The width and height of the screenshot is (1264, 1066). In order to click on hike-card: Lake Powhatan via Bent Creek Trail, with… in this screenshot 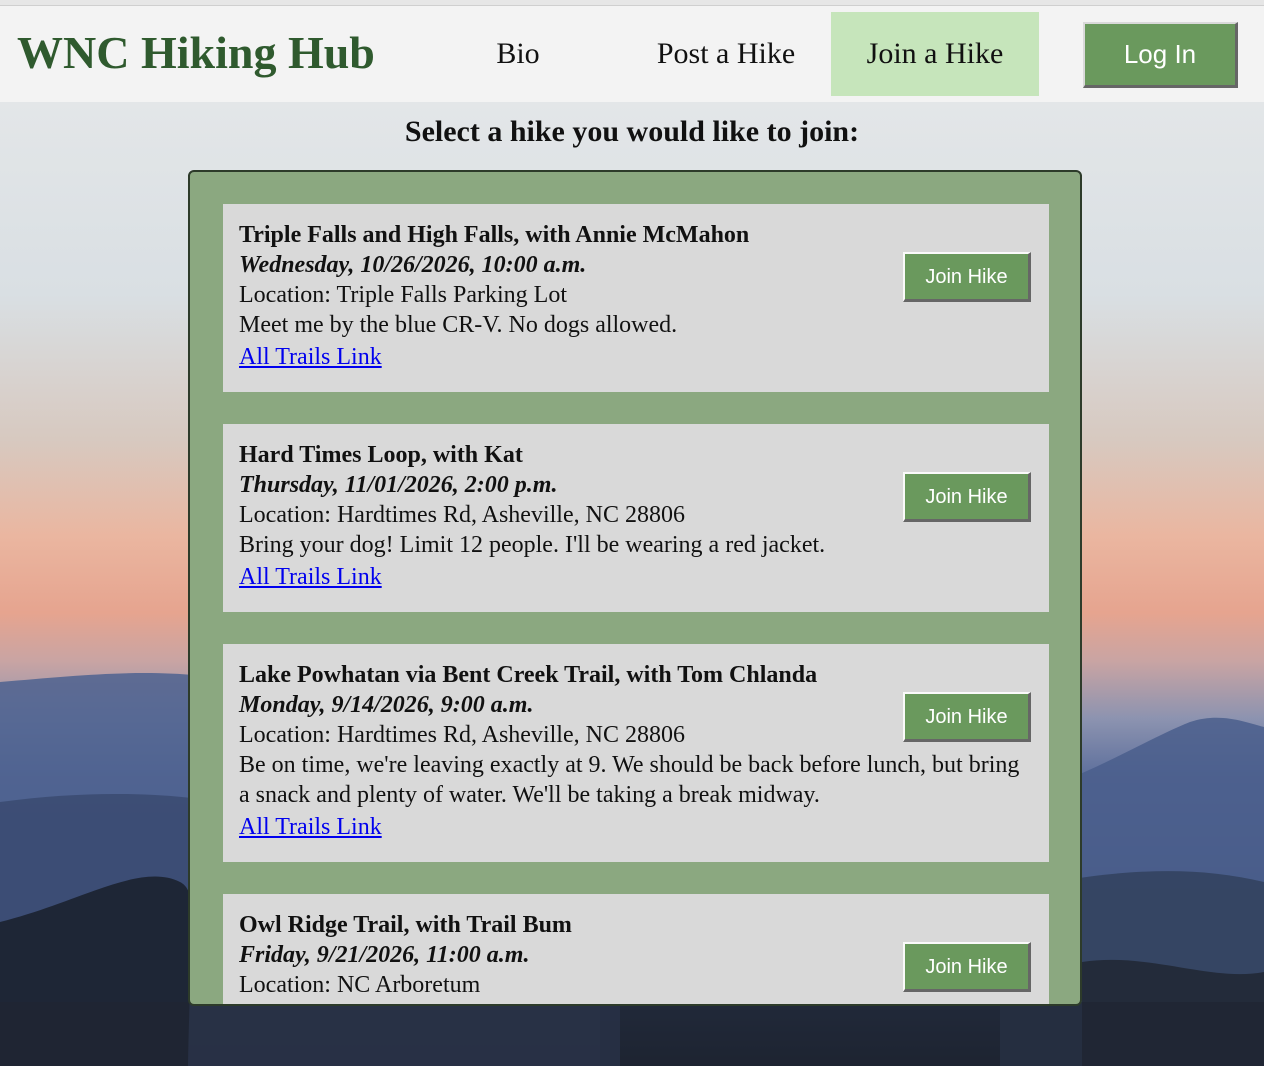, I will do `click(636, 753)`.